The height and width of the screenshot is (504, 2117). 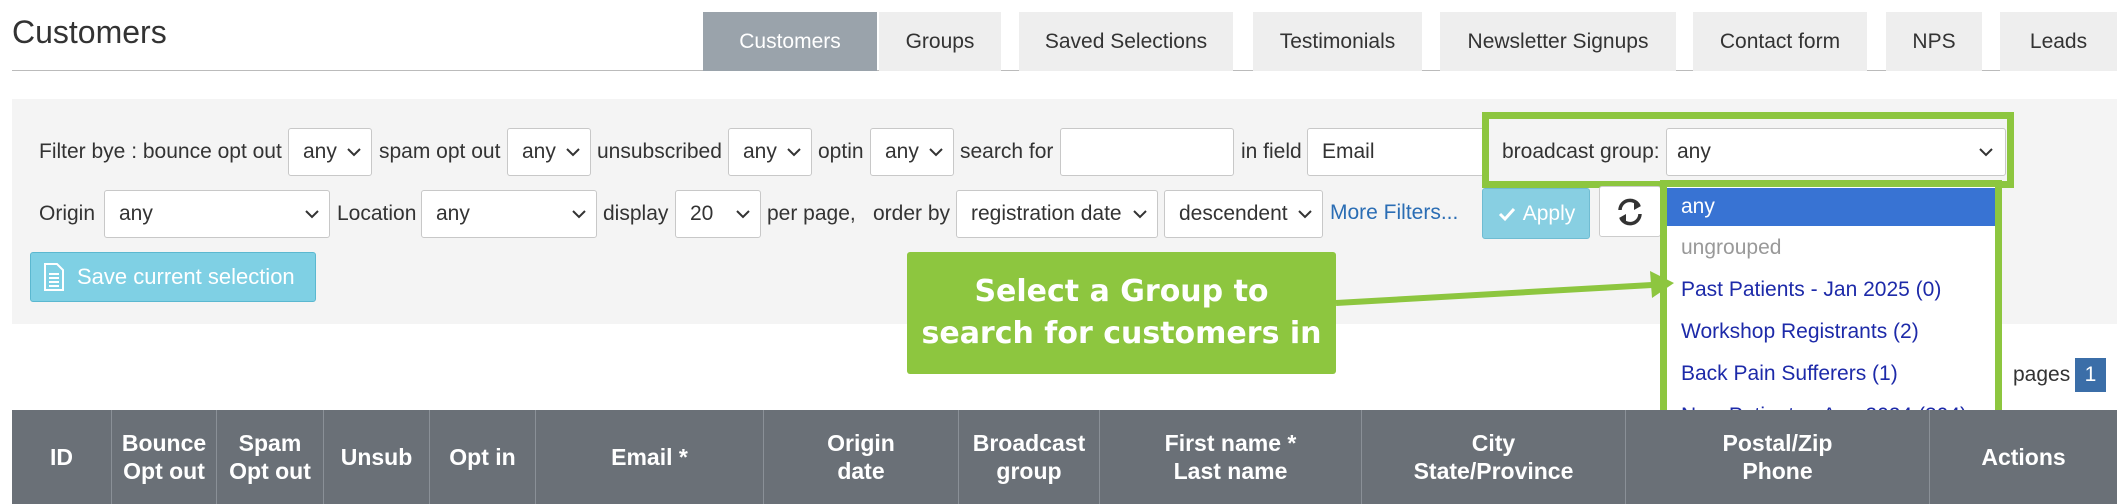 I want to click on column-header-broadcast-group: Broadcast group, so click(x=1029, y=457).